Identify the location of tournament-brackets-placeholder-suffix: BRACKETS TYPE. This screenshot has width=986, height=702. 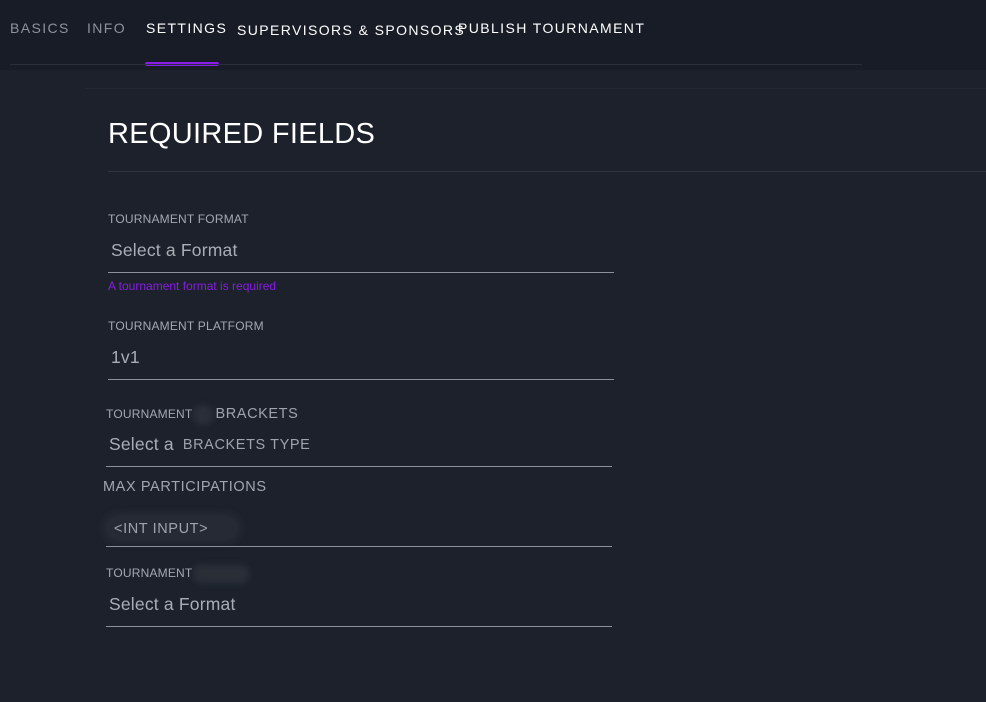
(246, 445).